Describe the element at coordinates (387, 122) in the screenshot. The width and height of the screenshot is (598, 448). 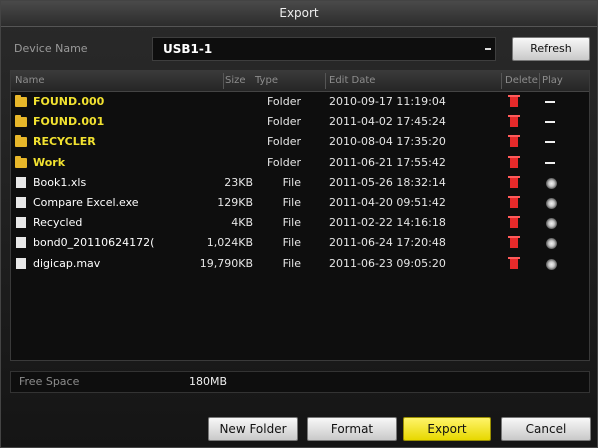
I see `row-edit-date: 2011-04-02 17:45:24` at that location.